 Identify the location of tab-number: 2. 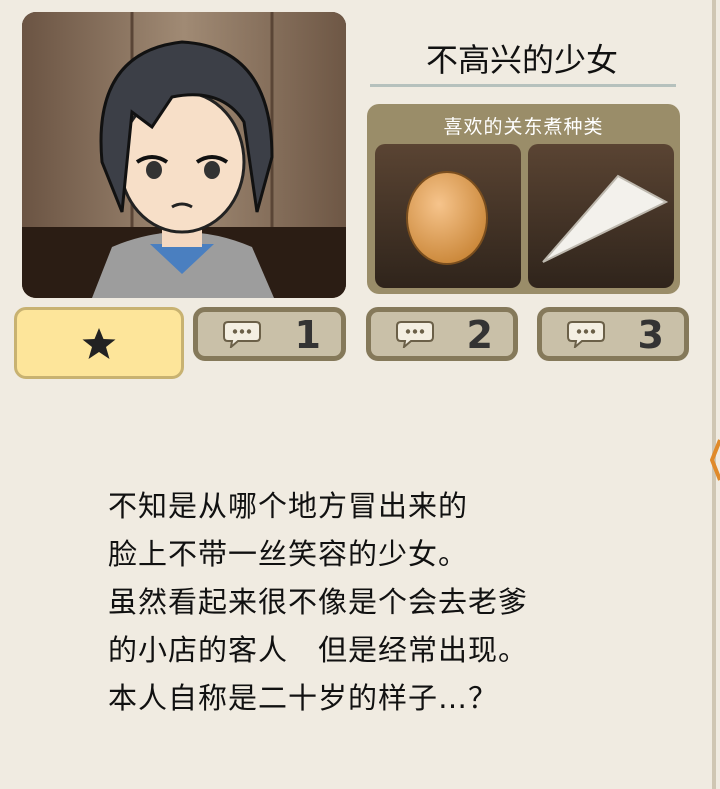
(479, 335).